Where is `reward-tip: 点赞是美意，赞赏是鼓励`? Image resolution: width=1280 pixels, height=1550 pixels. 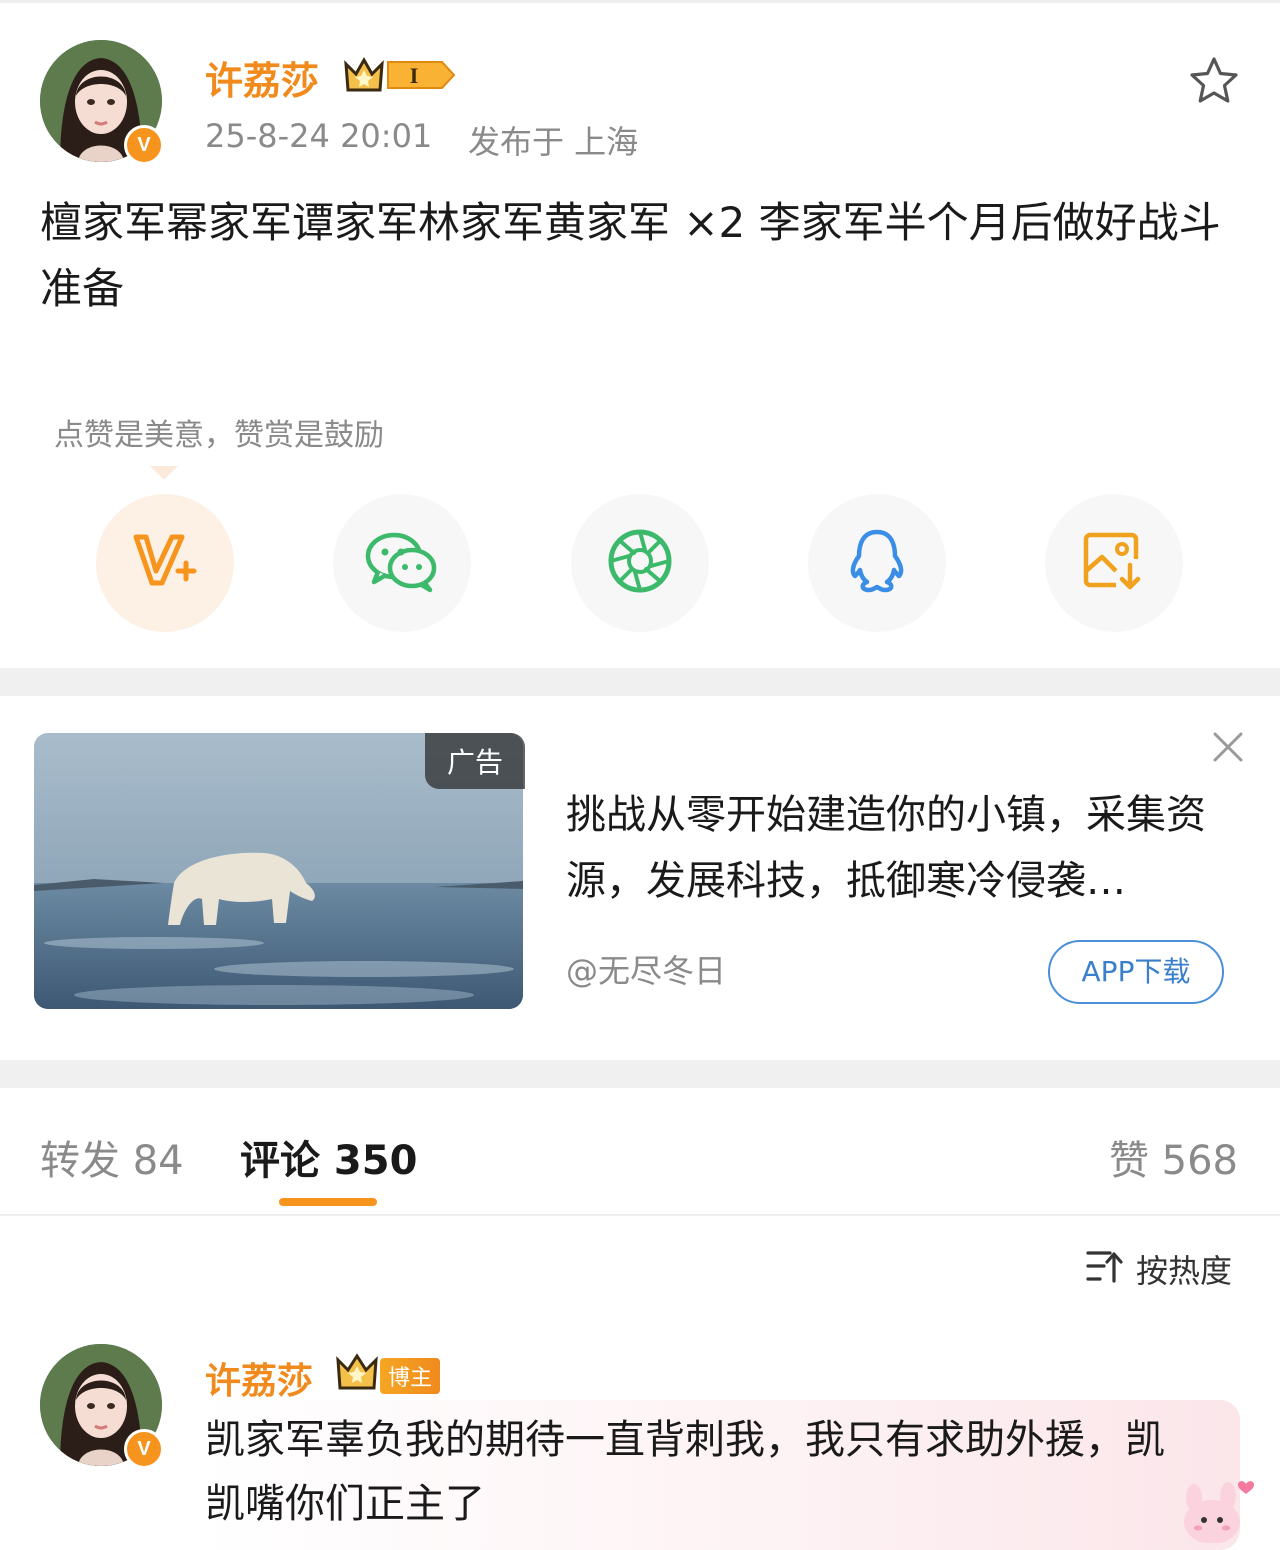 reward-tip: 点赞是美意，赞赏是鼓励 is located at coordinates (219, 435).